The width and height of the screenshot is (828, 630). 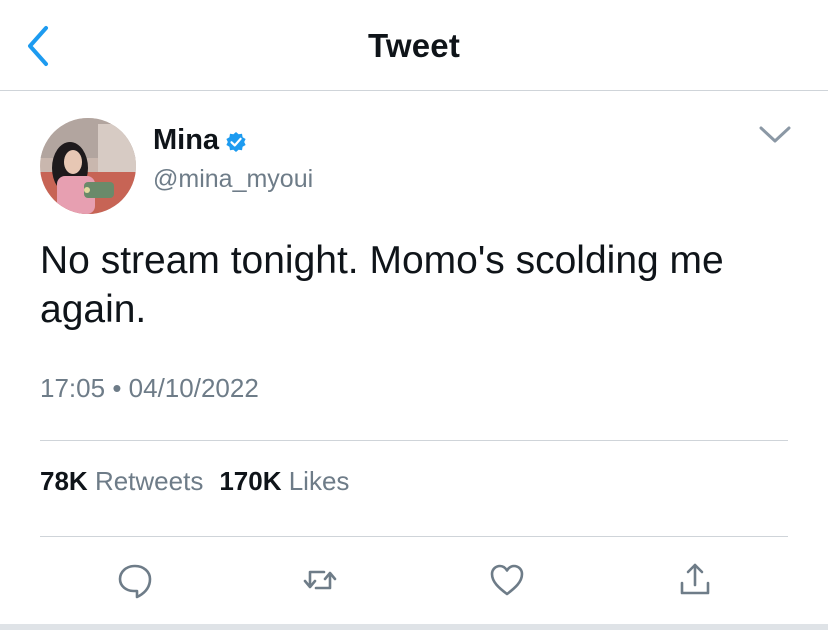 What do you see at coordinates (319, 481) in the screenshot?
I see `likes-label: Likes` at bounding box center [319, 481].